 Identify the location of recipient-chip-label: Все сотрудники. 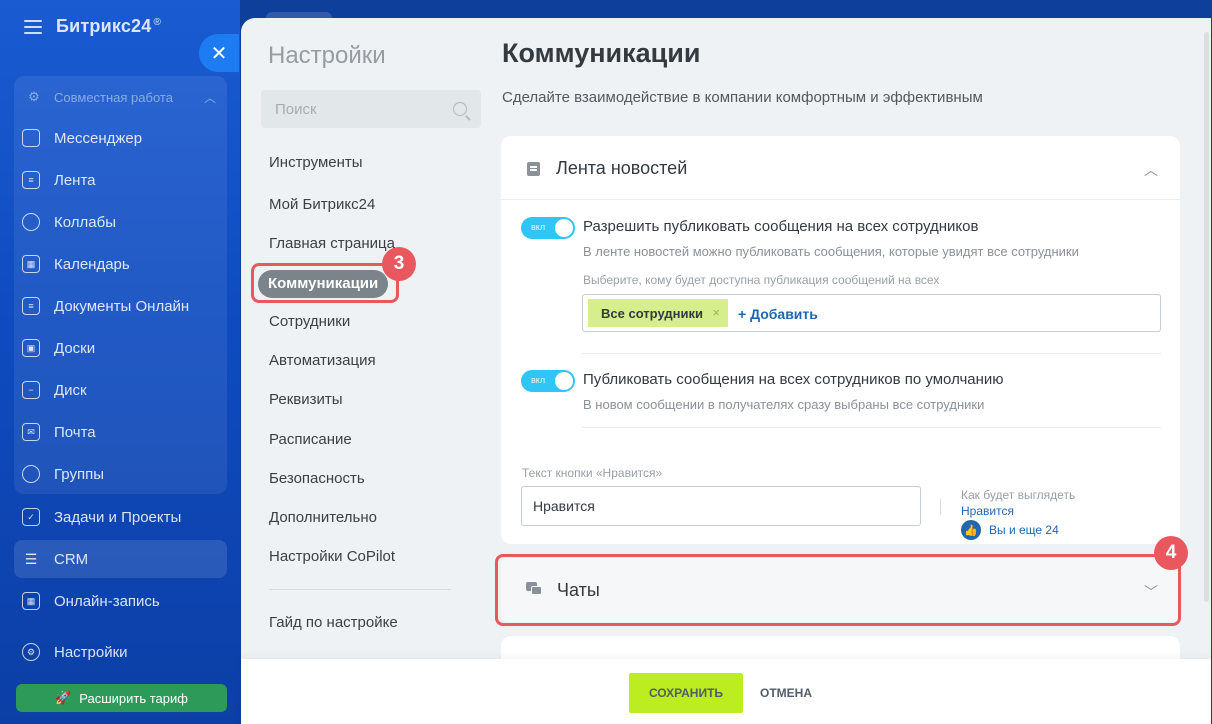
(652, 313).